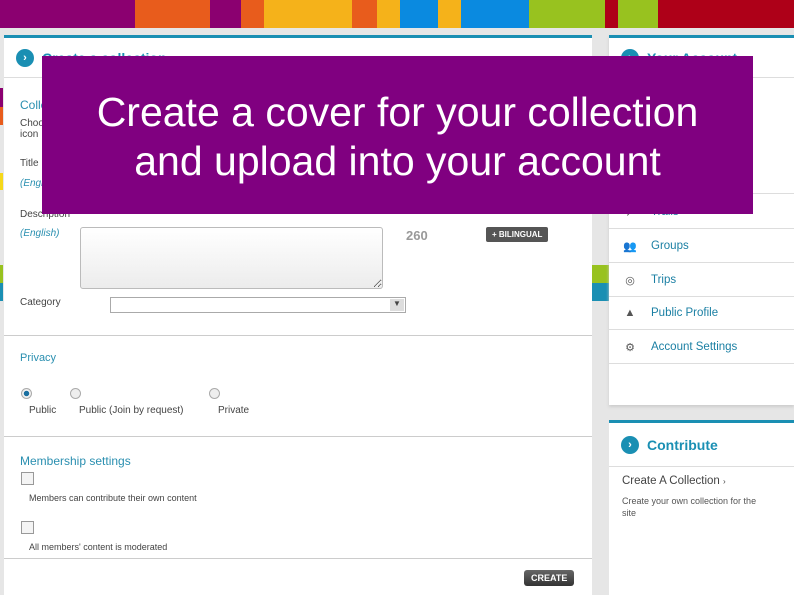 This screenshot has width=794, height=595. What do you see at coordinates (27, 527) in the screenshot?
I see `checkbox-moderated` at bounding box center [27, 527].